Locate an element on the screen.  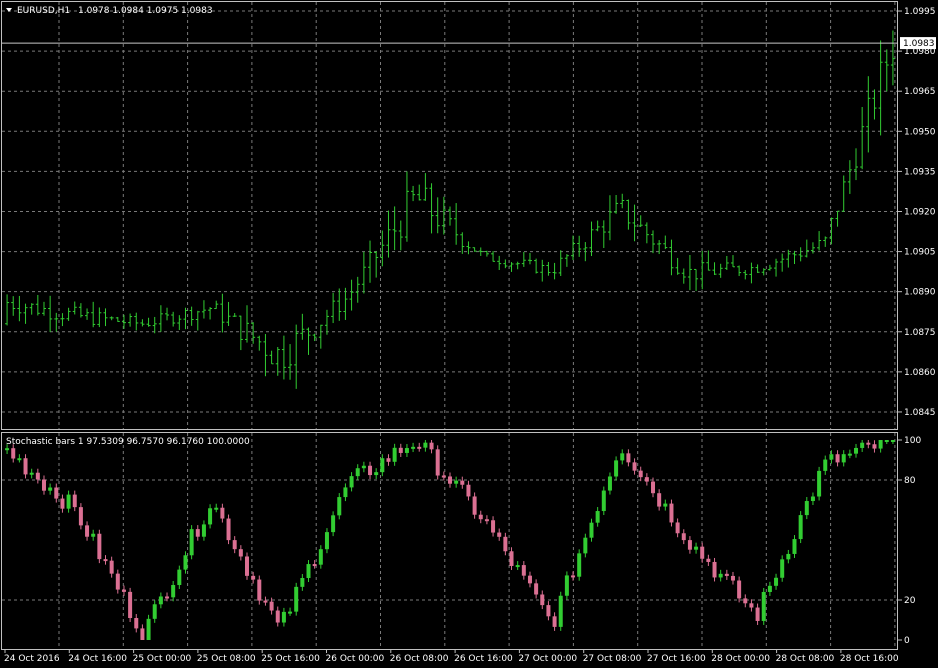
current-price-label: 1.0983 is located at coordinates (919, 44).